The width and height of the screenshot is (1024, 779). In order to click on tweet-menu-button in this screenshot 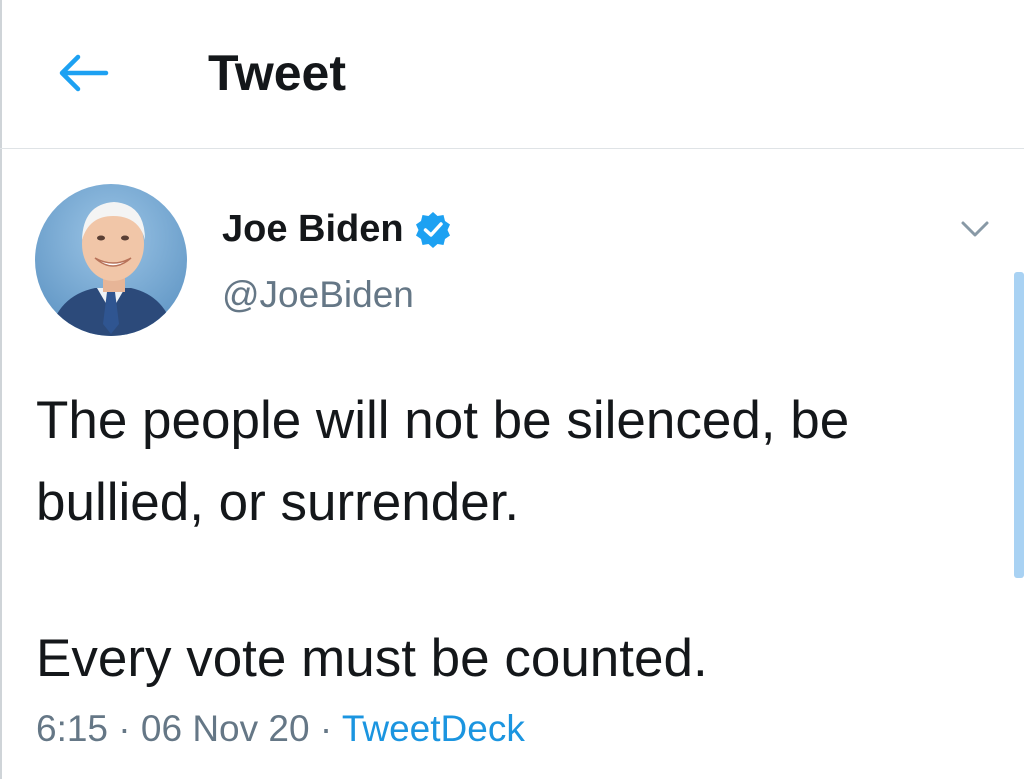, I will do `click(975, 229)`.